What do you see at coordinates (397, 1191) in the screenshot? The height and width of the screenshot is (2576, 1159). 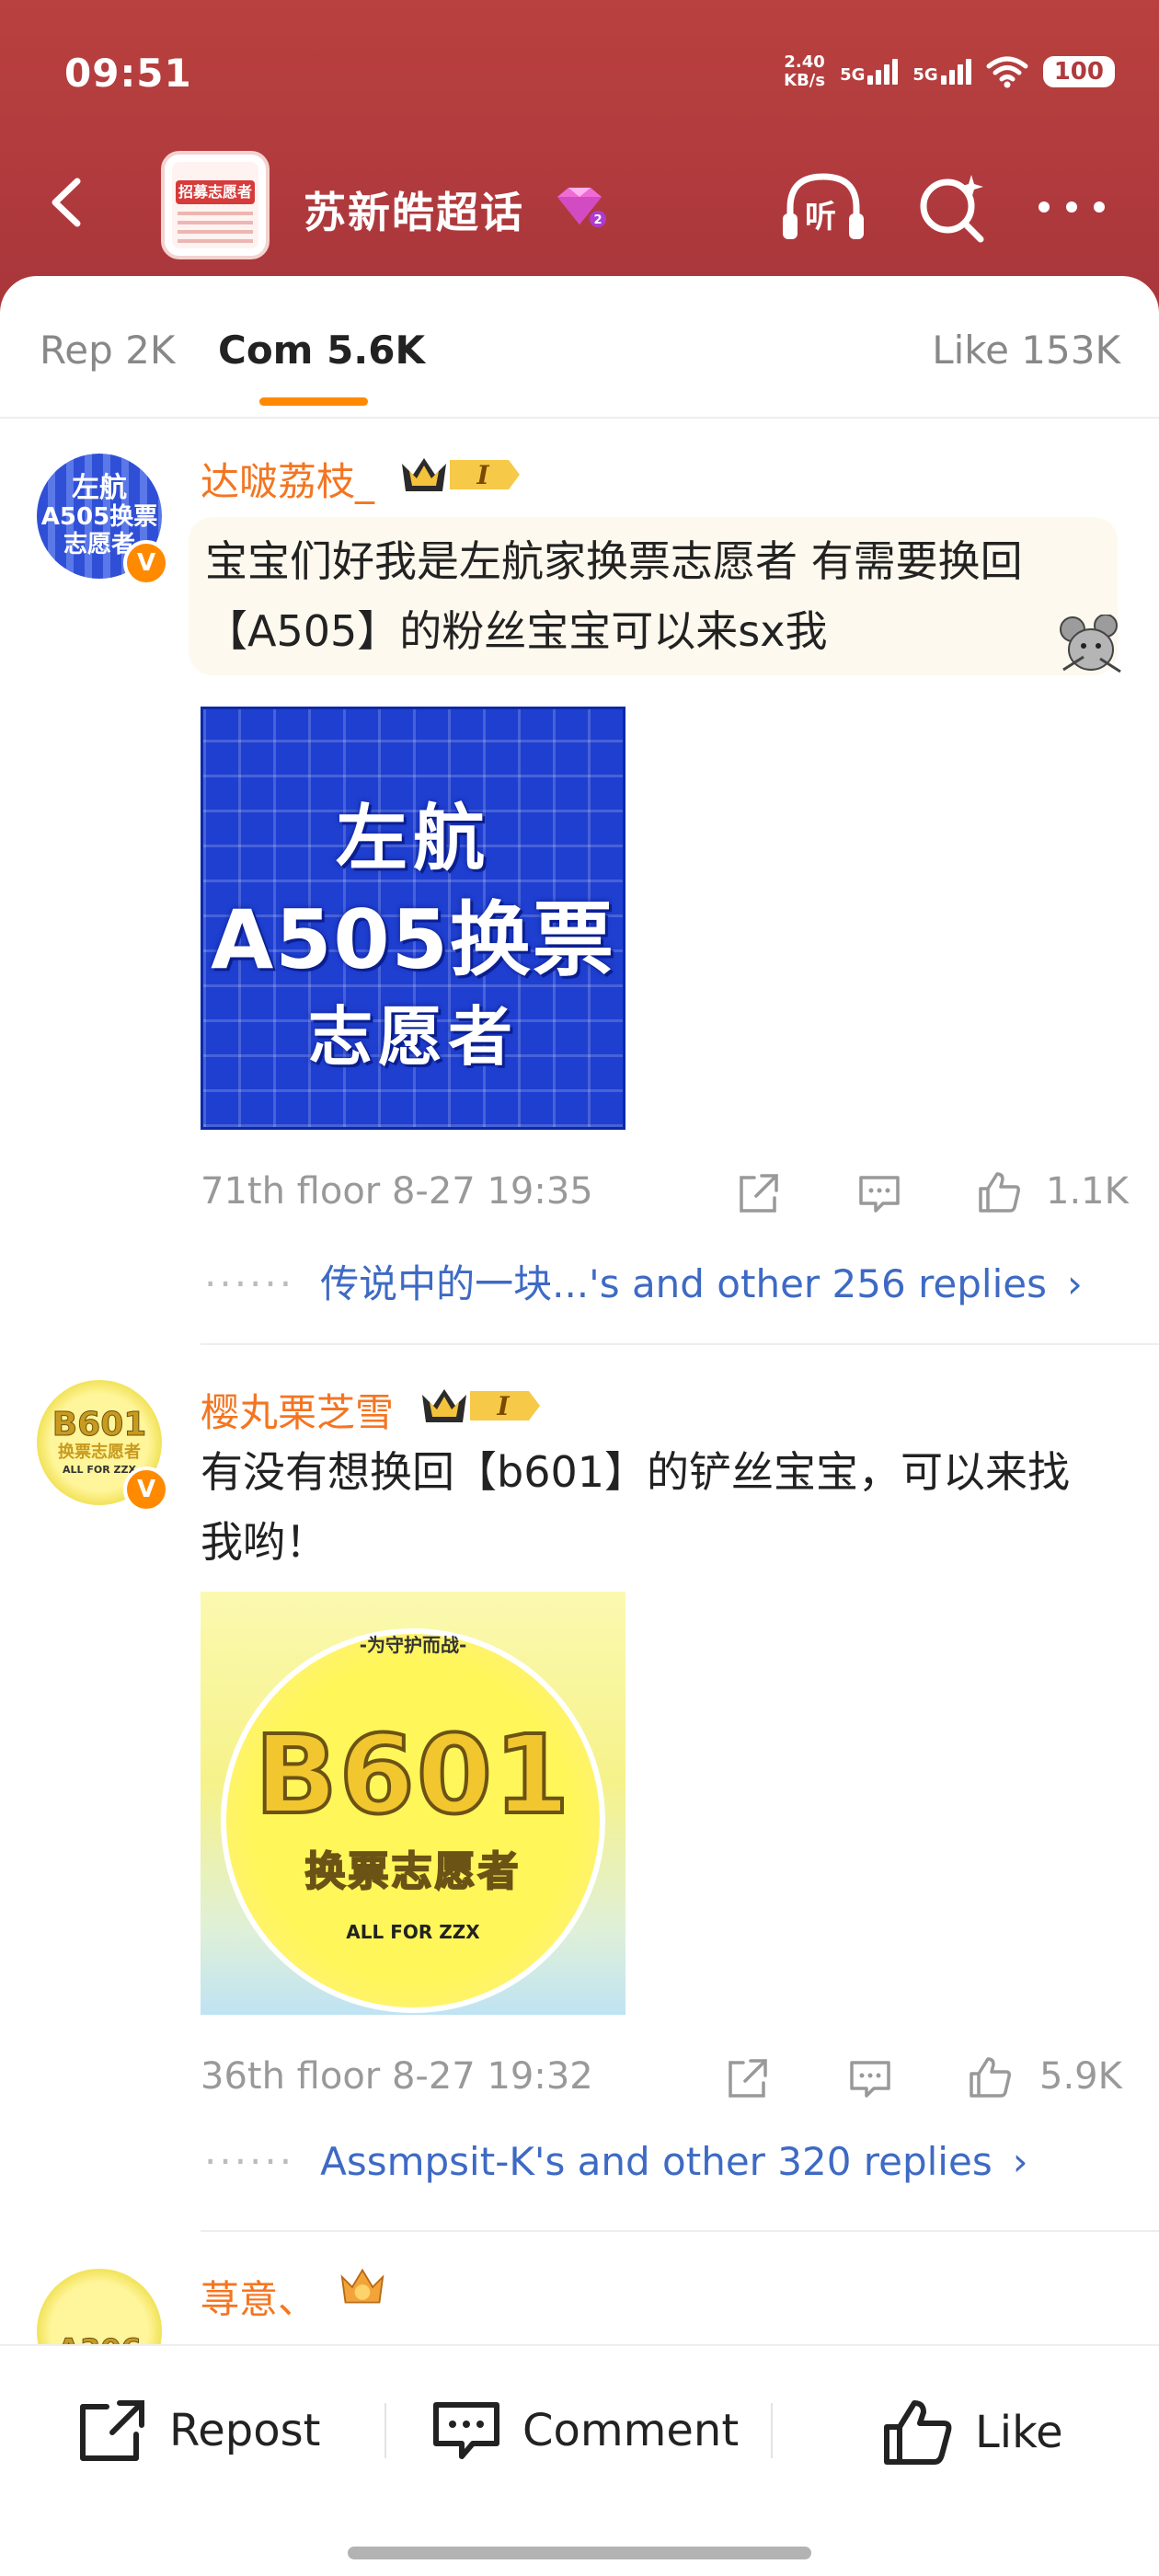 I see `comment-floor-time: 71th floor 8-27 19:35` at bounding box center [397, 1191].